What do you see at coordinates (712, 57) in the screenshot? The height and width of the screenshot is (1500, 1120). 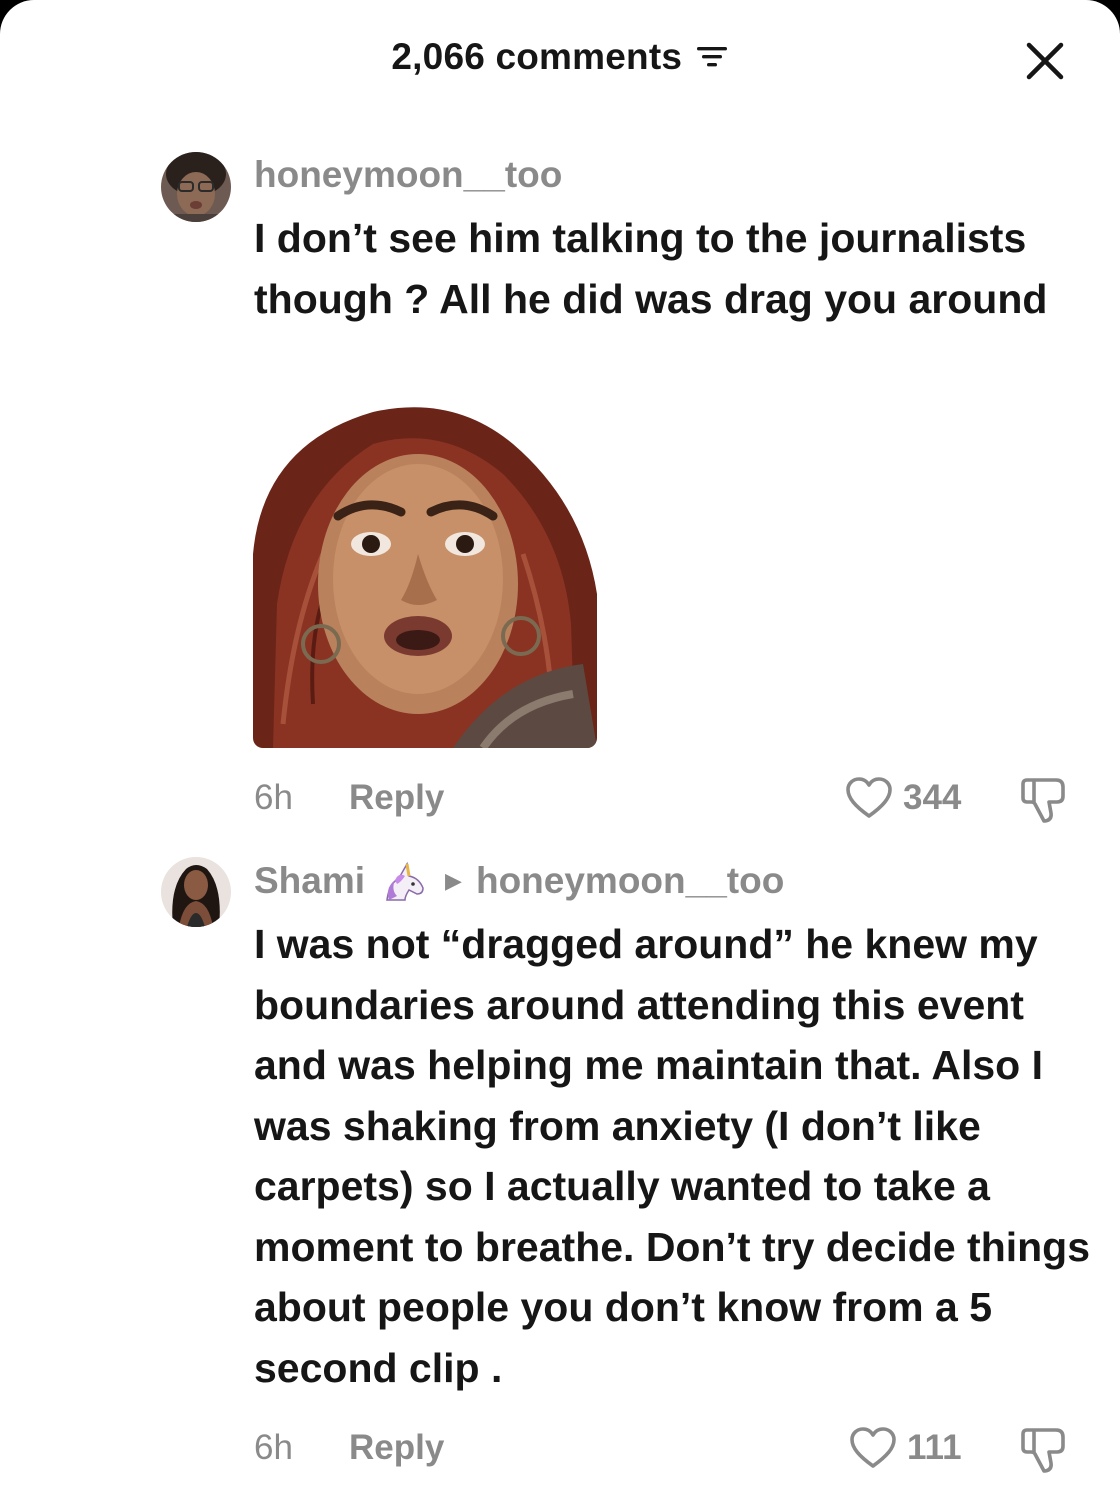 I see `sort-filter-icon` at bounding box center [712, 57].